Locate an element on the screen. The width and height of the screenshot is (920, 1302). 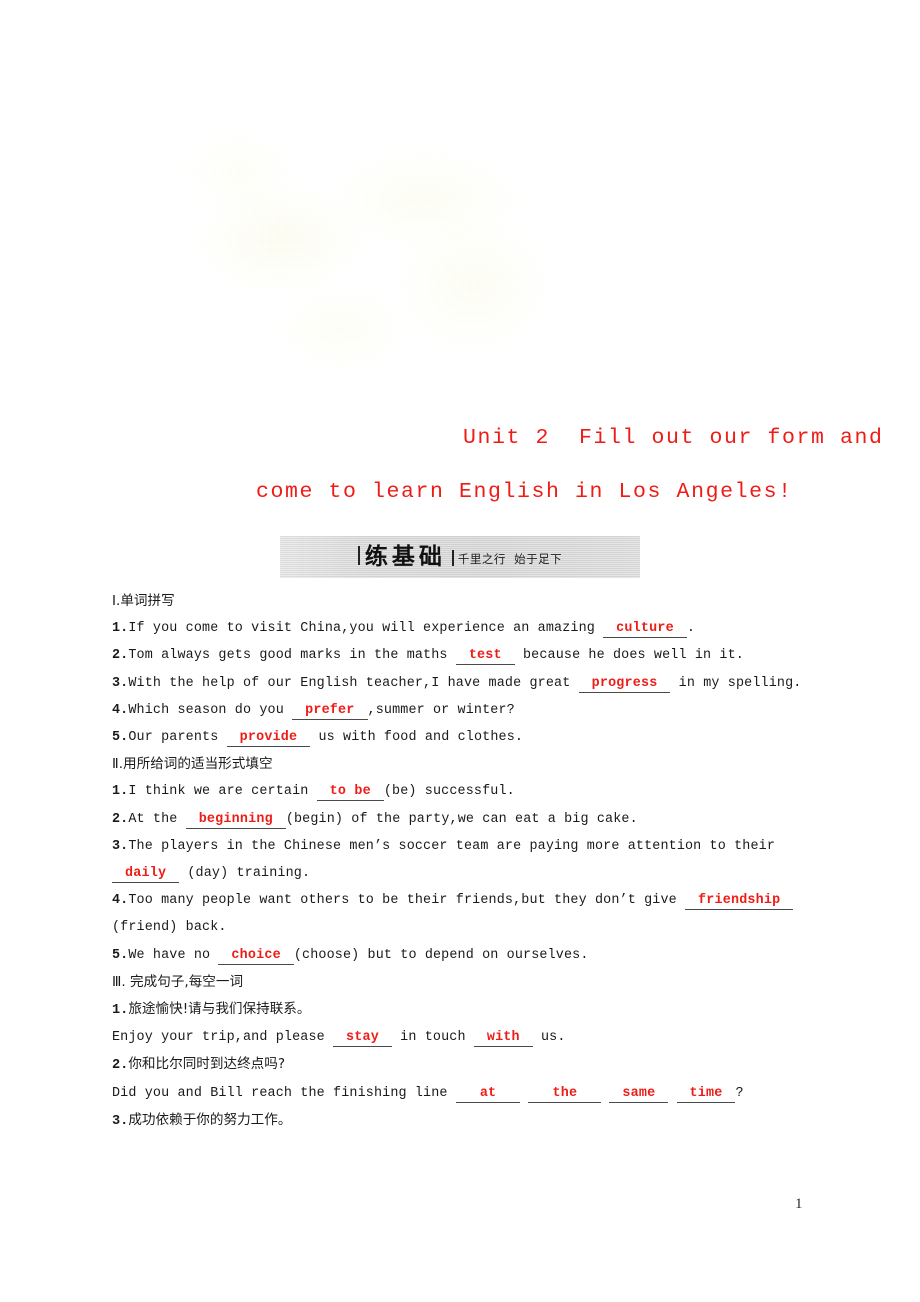
item-text: (day) training. is located at coordinates (245, 874).